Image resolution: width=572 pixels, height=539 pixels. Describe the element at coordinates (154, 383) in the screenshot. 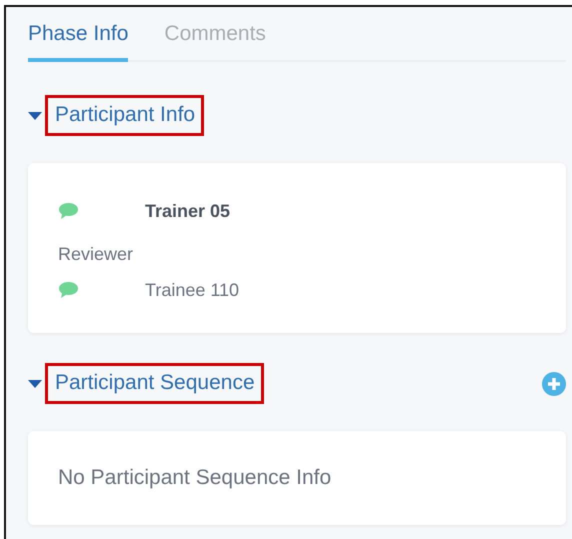

I see `section-title: Participant Sequence` at that location.